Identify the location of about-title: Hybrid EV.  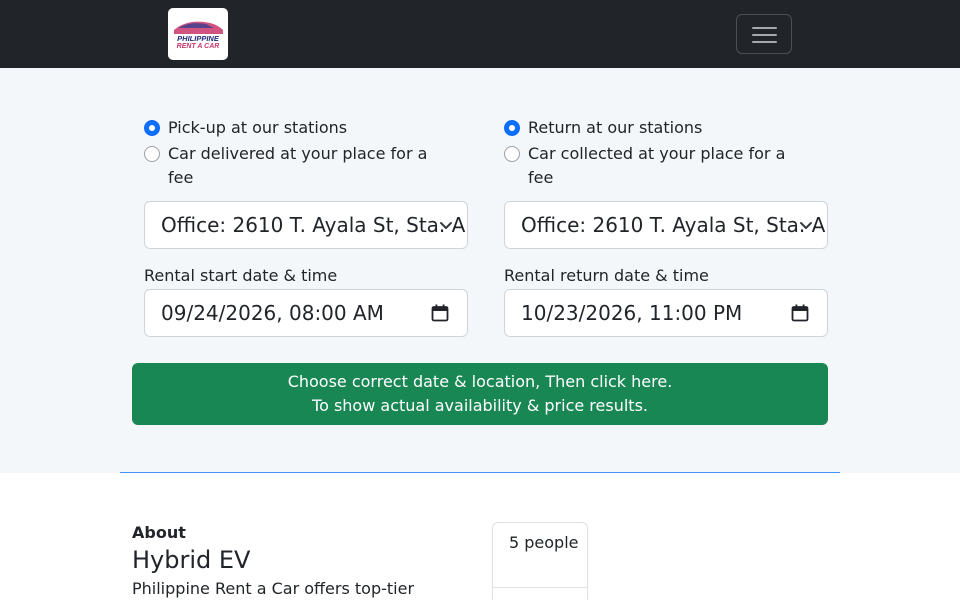
(191, 560).